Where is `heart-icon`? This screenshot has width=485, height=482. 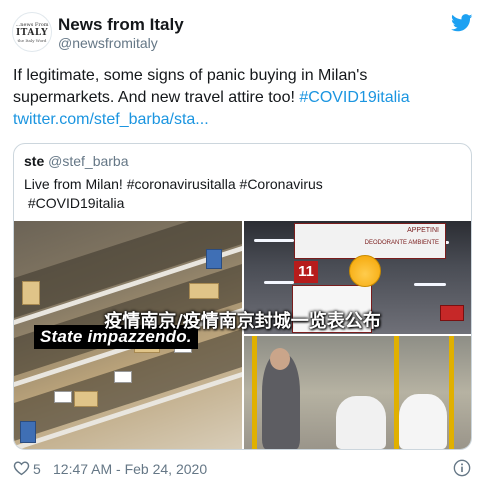 heart-icon is located at coordinates (21, 468).